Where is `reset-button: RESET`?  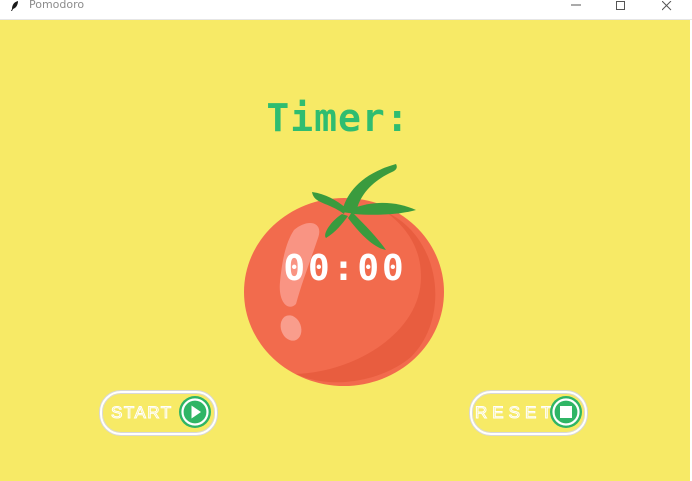 reset-button: RESET is located at coordinates (528, 413).